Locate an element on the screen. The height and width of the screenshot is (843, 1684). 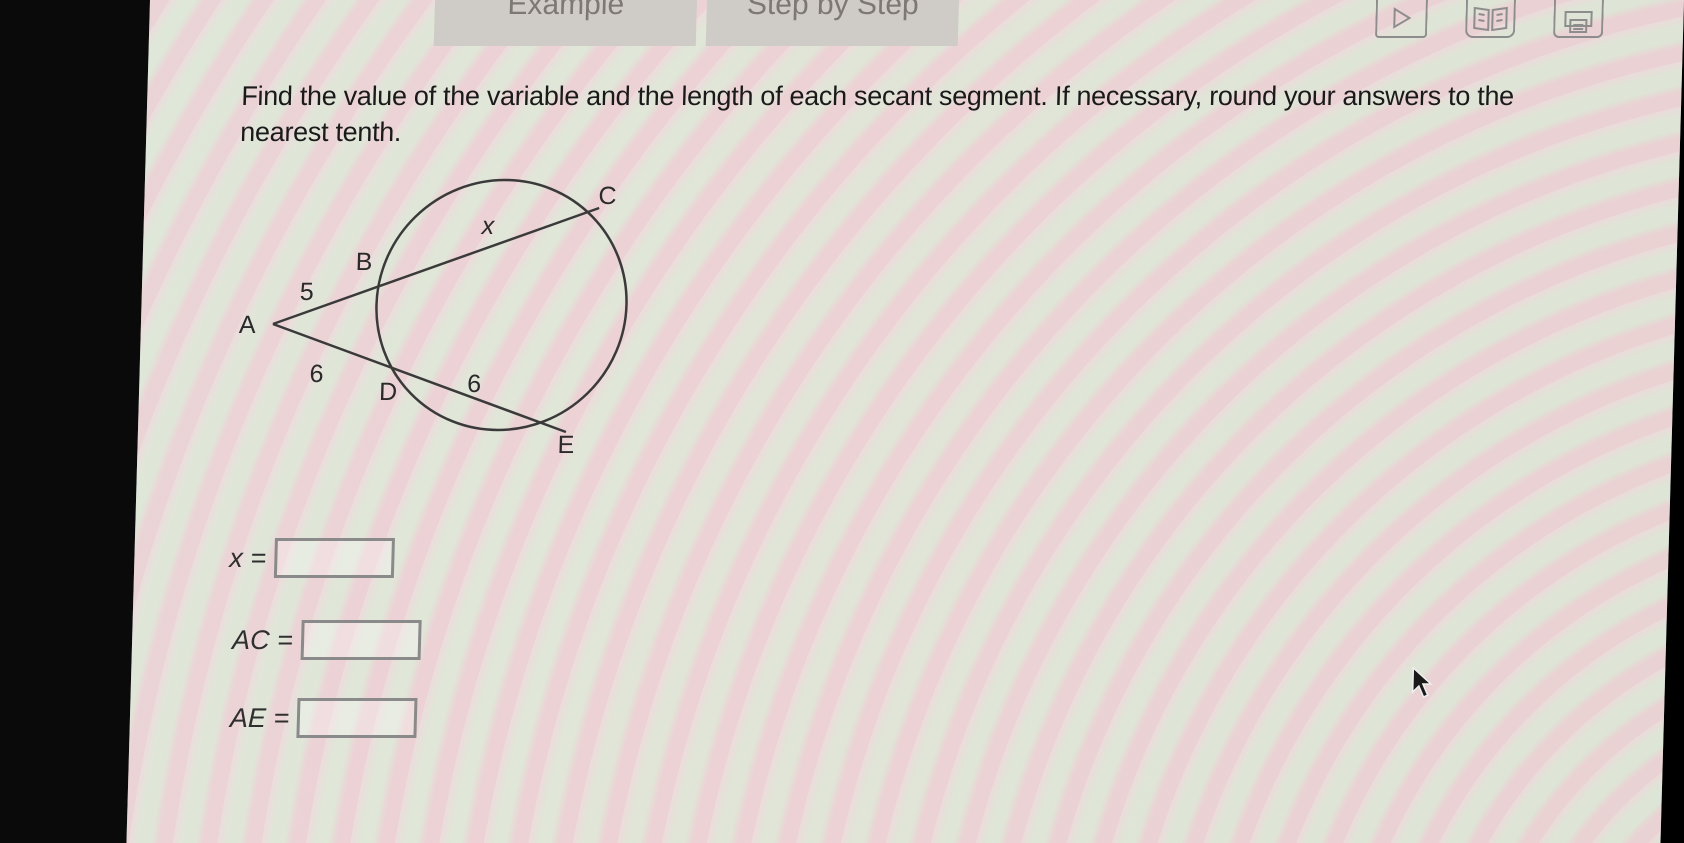
answer-row-x: x = is located at coordinates (312, 558).